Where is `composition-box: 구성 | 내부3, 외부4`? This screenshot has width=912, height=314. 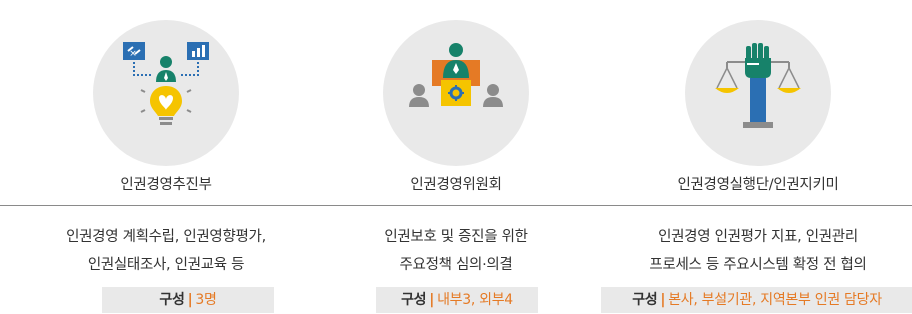 composition-box: 구성 | 내부3, 외부4 is located at coordinates (457, 300).